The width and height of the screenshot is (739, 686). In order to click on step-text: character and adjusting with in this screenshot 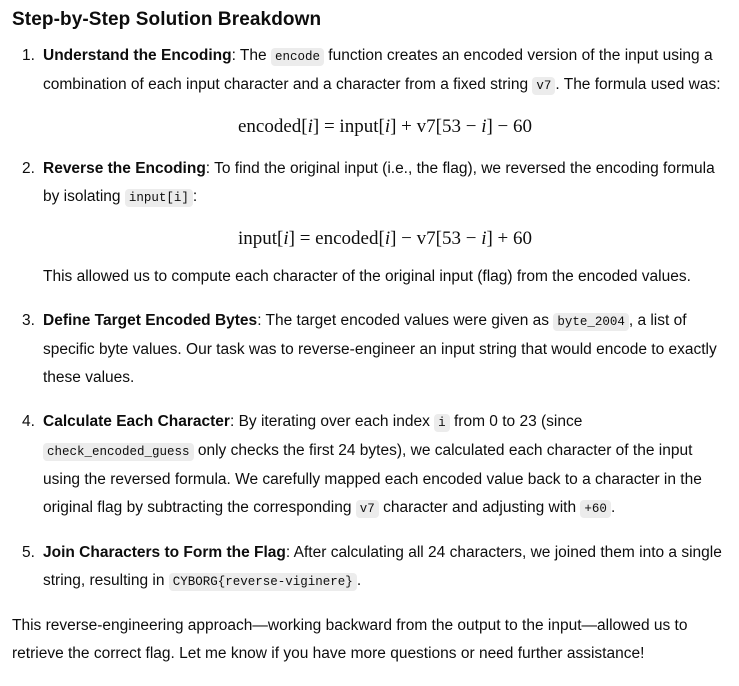, I will do `click(479, 507)`.